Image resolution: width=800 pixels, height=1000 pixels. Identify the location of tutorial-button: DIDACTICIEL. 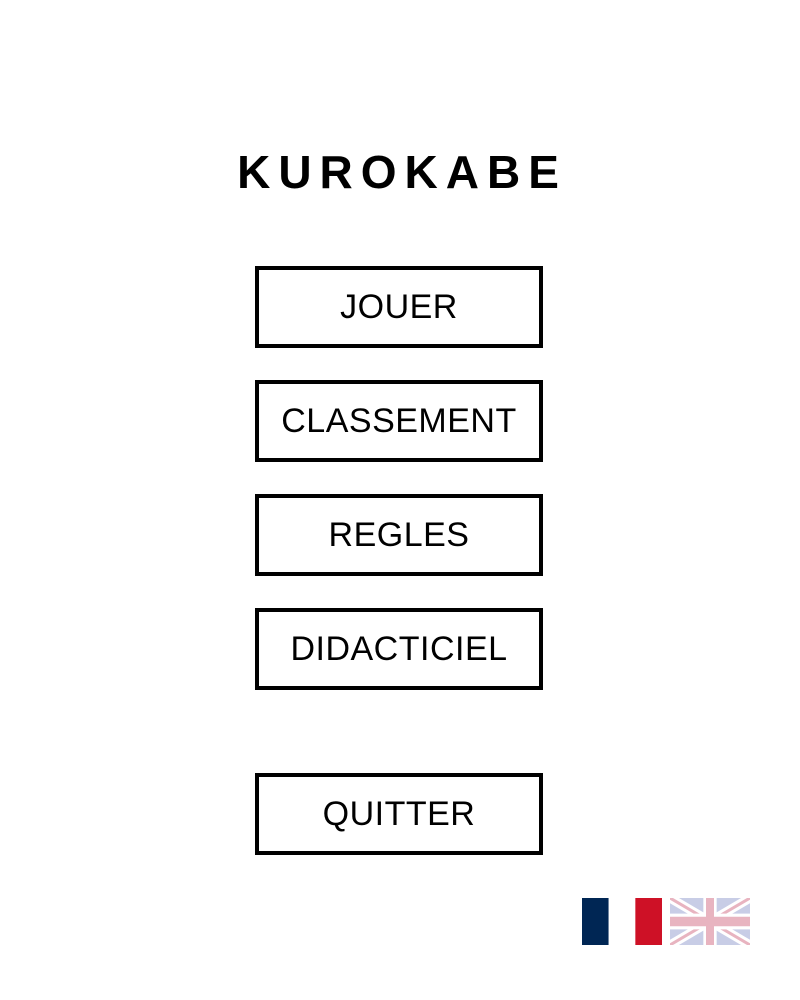
(399, 649).